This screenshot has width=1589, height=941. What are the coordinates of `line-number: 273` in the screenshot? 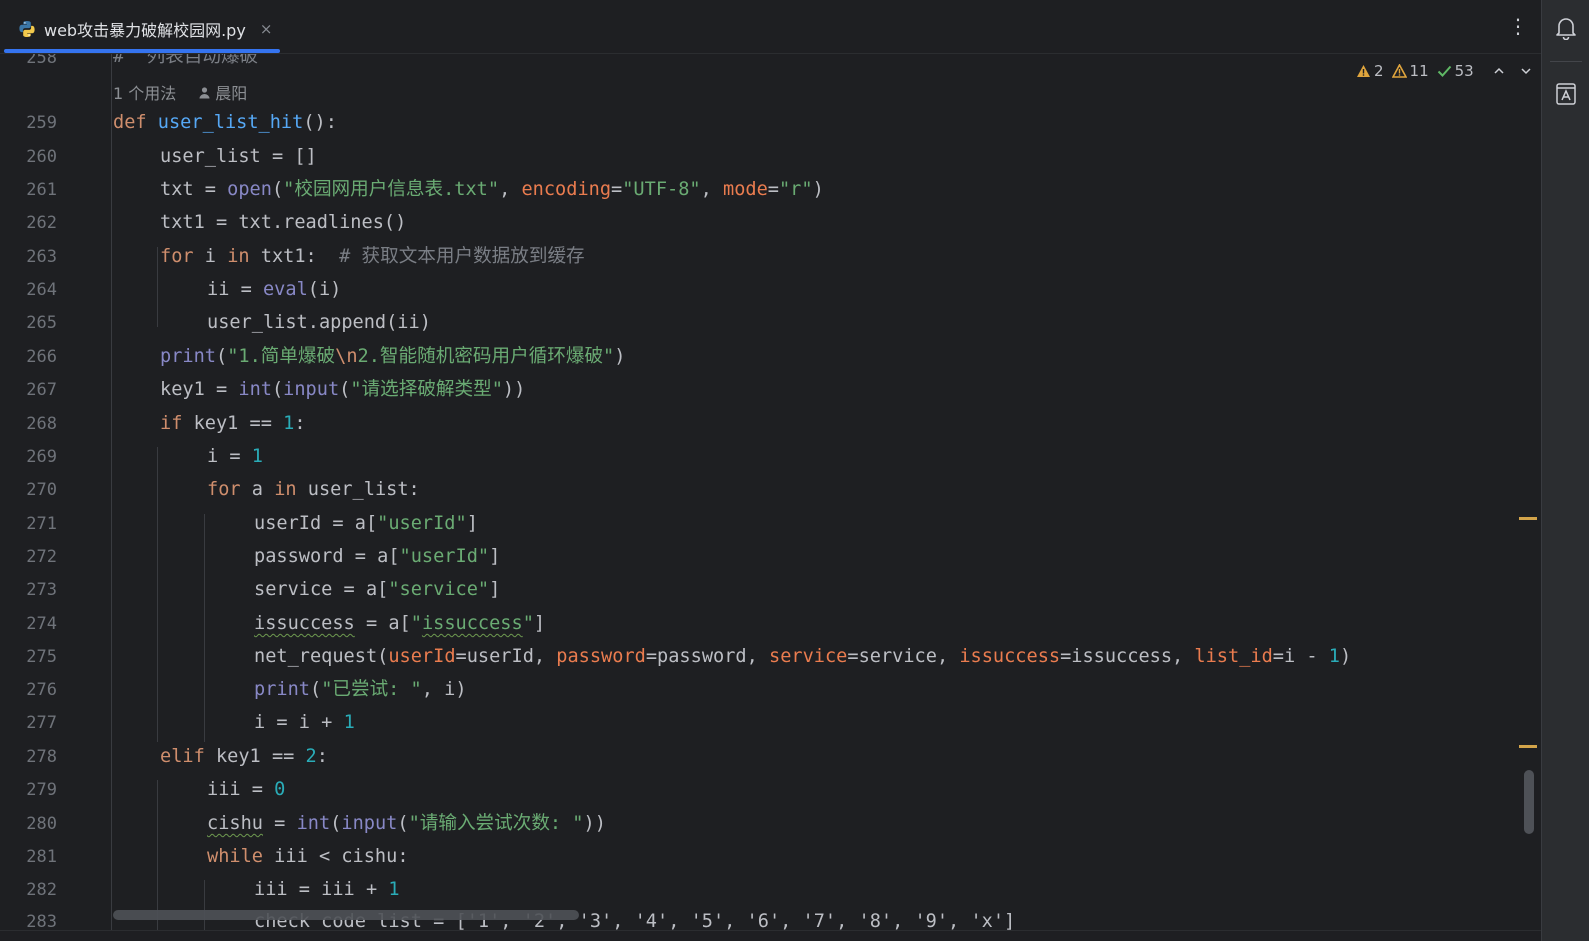 It's located at (41, 590).